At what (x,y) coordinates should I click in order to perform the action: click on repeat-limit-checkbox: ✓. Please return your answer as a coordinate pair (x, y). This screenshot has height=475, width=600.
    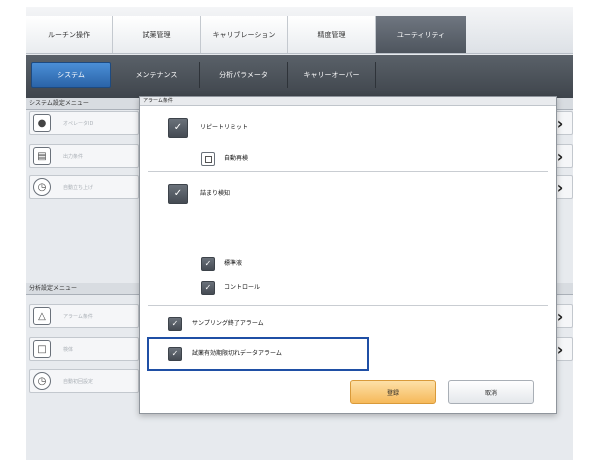
    Looking at the image, I should click on (178, 128).